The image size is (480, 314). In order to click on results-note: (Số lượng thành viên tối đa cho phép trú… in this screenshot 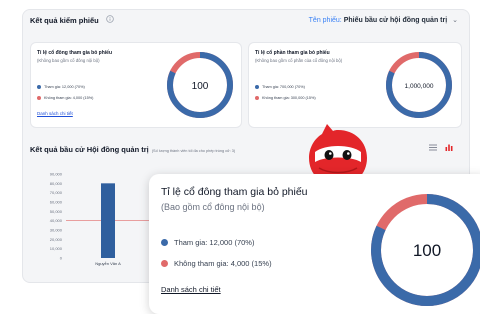, I will do `click(193, 151)`.